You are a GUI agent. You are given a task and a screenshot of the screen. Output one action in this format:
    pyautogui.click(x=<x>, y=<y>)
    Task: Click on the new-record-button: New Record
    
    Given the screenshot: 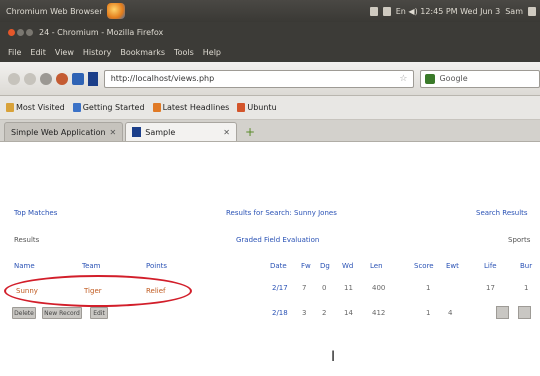 What is the action you would take?
    pyautogui.click(x=62, y=313)
    